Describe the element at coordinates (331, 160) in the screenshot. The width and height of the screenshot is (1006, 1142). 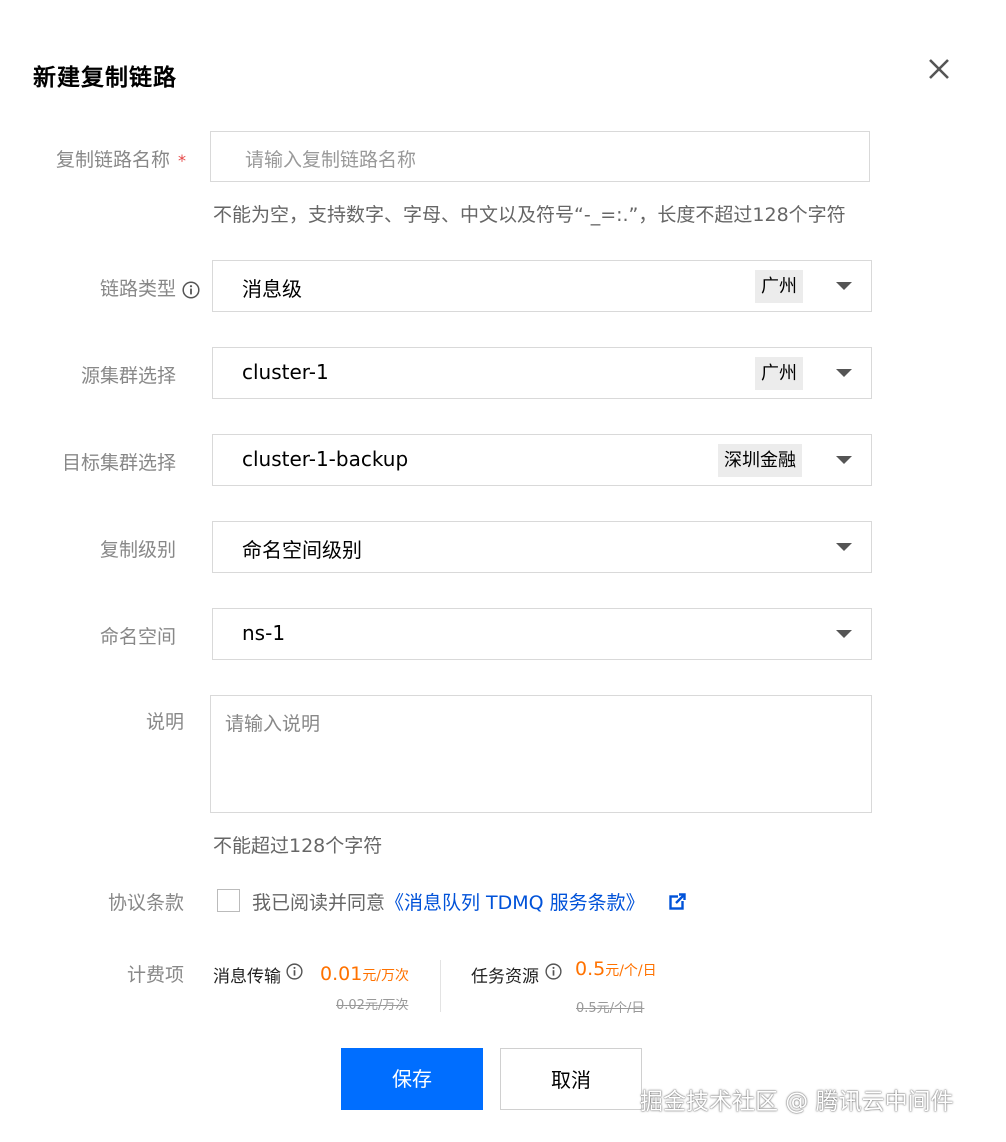
I see `link-name-placeholder: 请输入复制链路名称` at that location.